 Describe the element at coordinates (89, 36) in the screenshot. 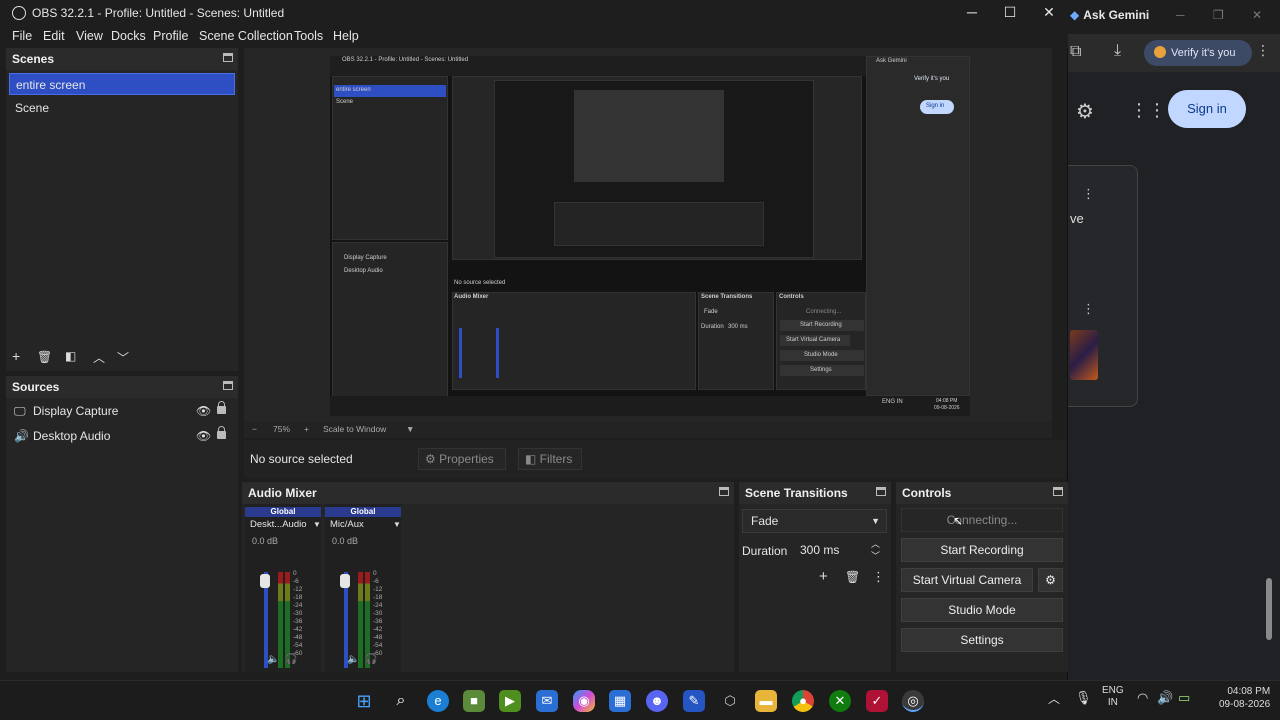

I see `menu-view: View` at that location.